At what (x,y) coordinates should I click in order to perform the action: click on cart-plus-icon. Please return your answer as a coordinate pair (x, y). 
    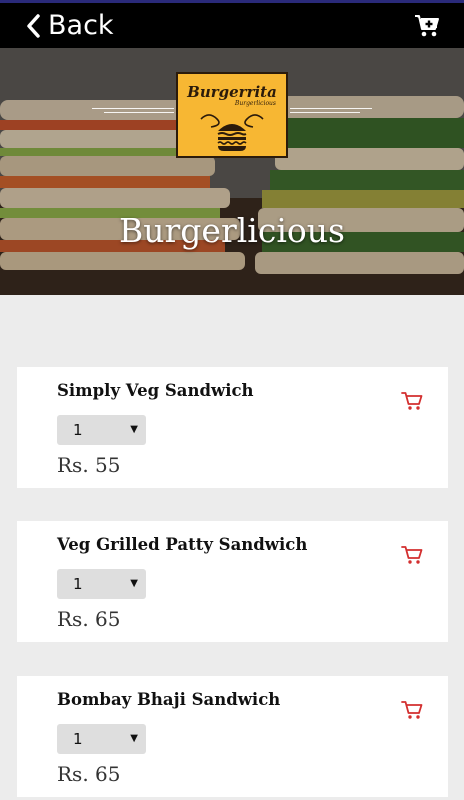
    Looking at the image, I should click on (427, 25).